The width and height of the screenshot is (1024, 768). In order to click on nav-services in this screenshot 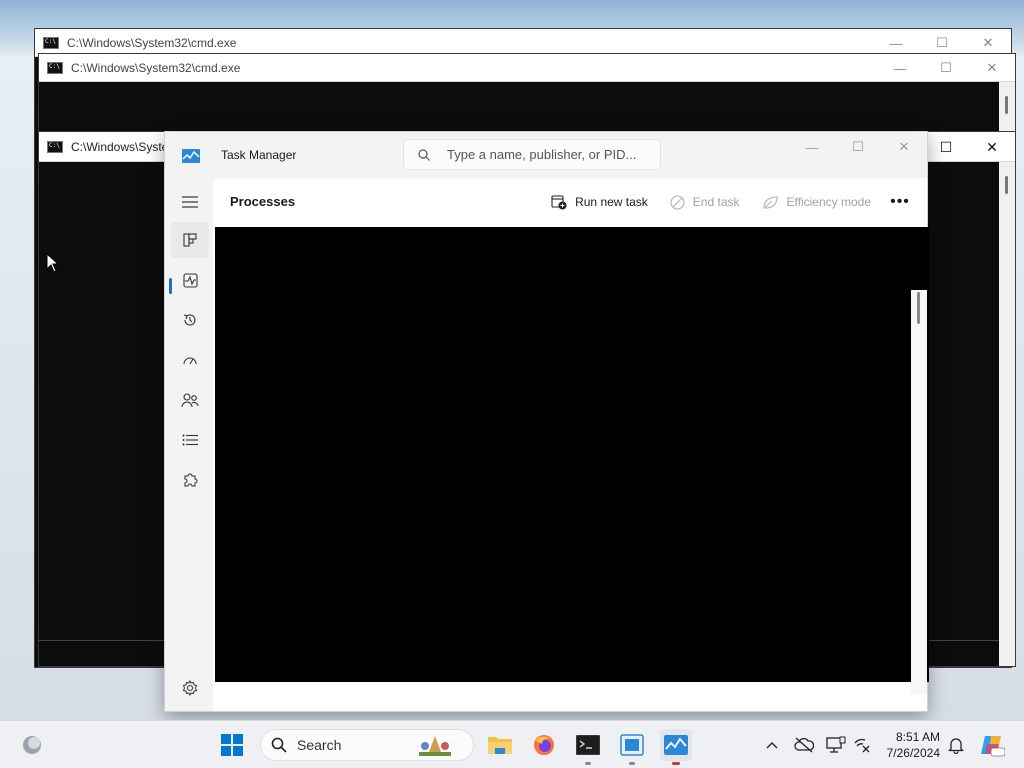, I will do `click(190, 480)`.